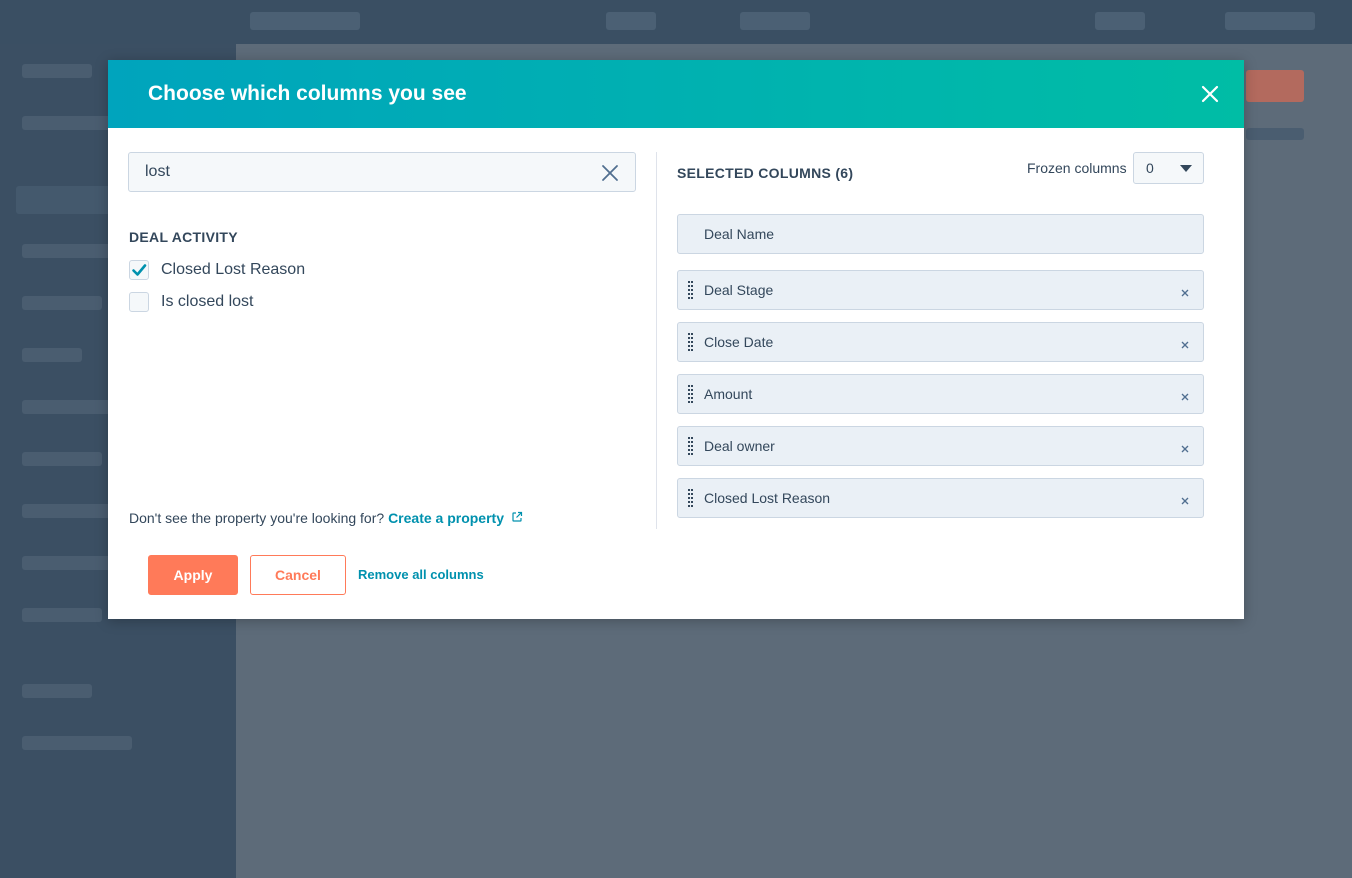  What do you see at coordinates (1168, 168) in the screenshot?
I see `frozen-columns-select: 0` at bounding box center [1168, 168].